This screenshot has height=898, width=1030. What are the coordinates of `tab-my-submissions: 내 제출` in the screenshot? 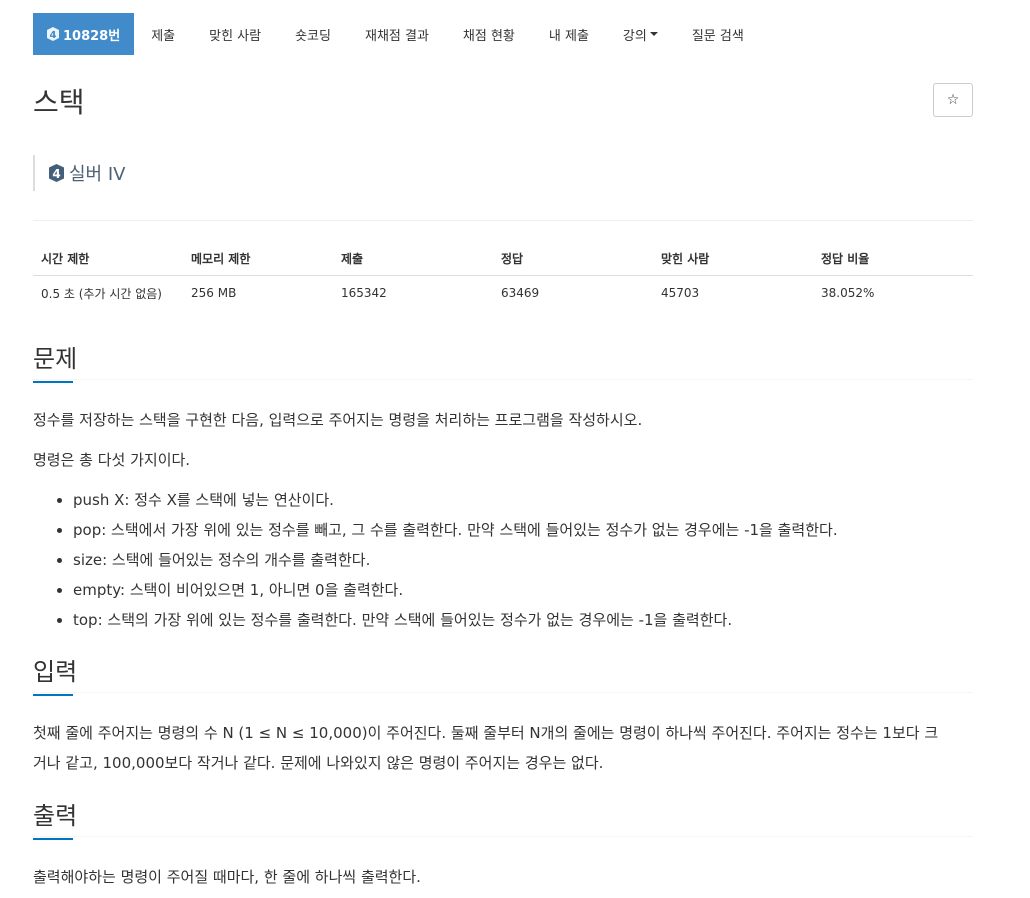 It's located at (569, 34).